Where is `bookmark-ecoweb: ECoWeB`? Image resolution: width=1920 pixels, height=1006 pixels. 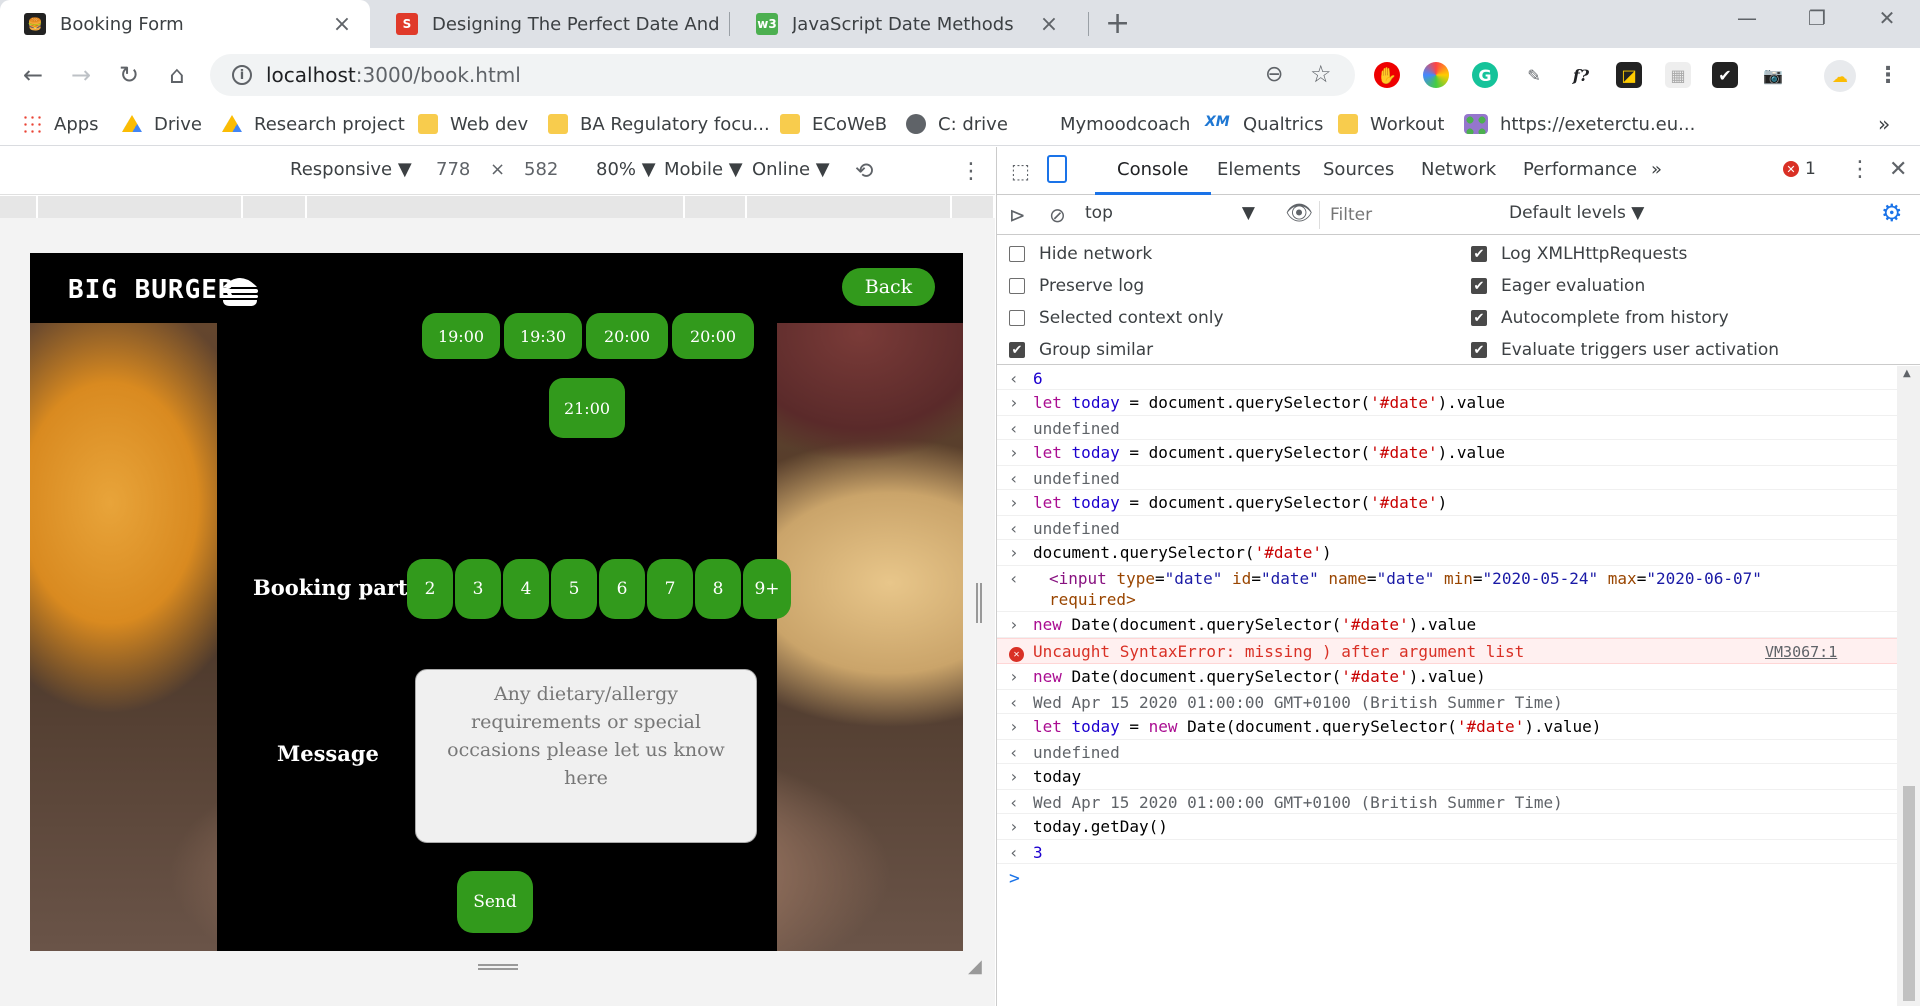 bookmark-ecoweb: ECoWeB is located at coordinates (833, 124).